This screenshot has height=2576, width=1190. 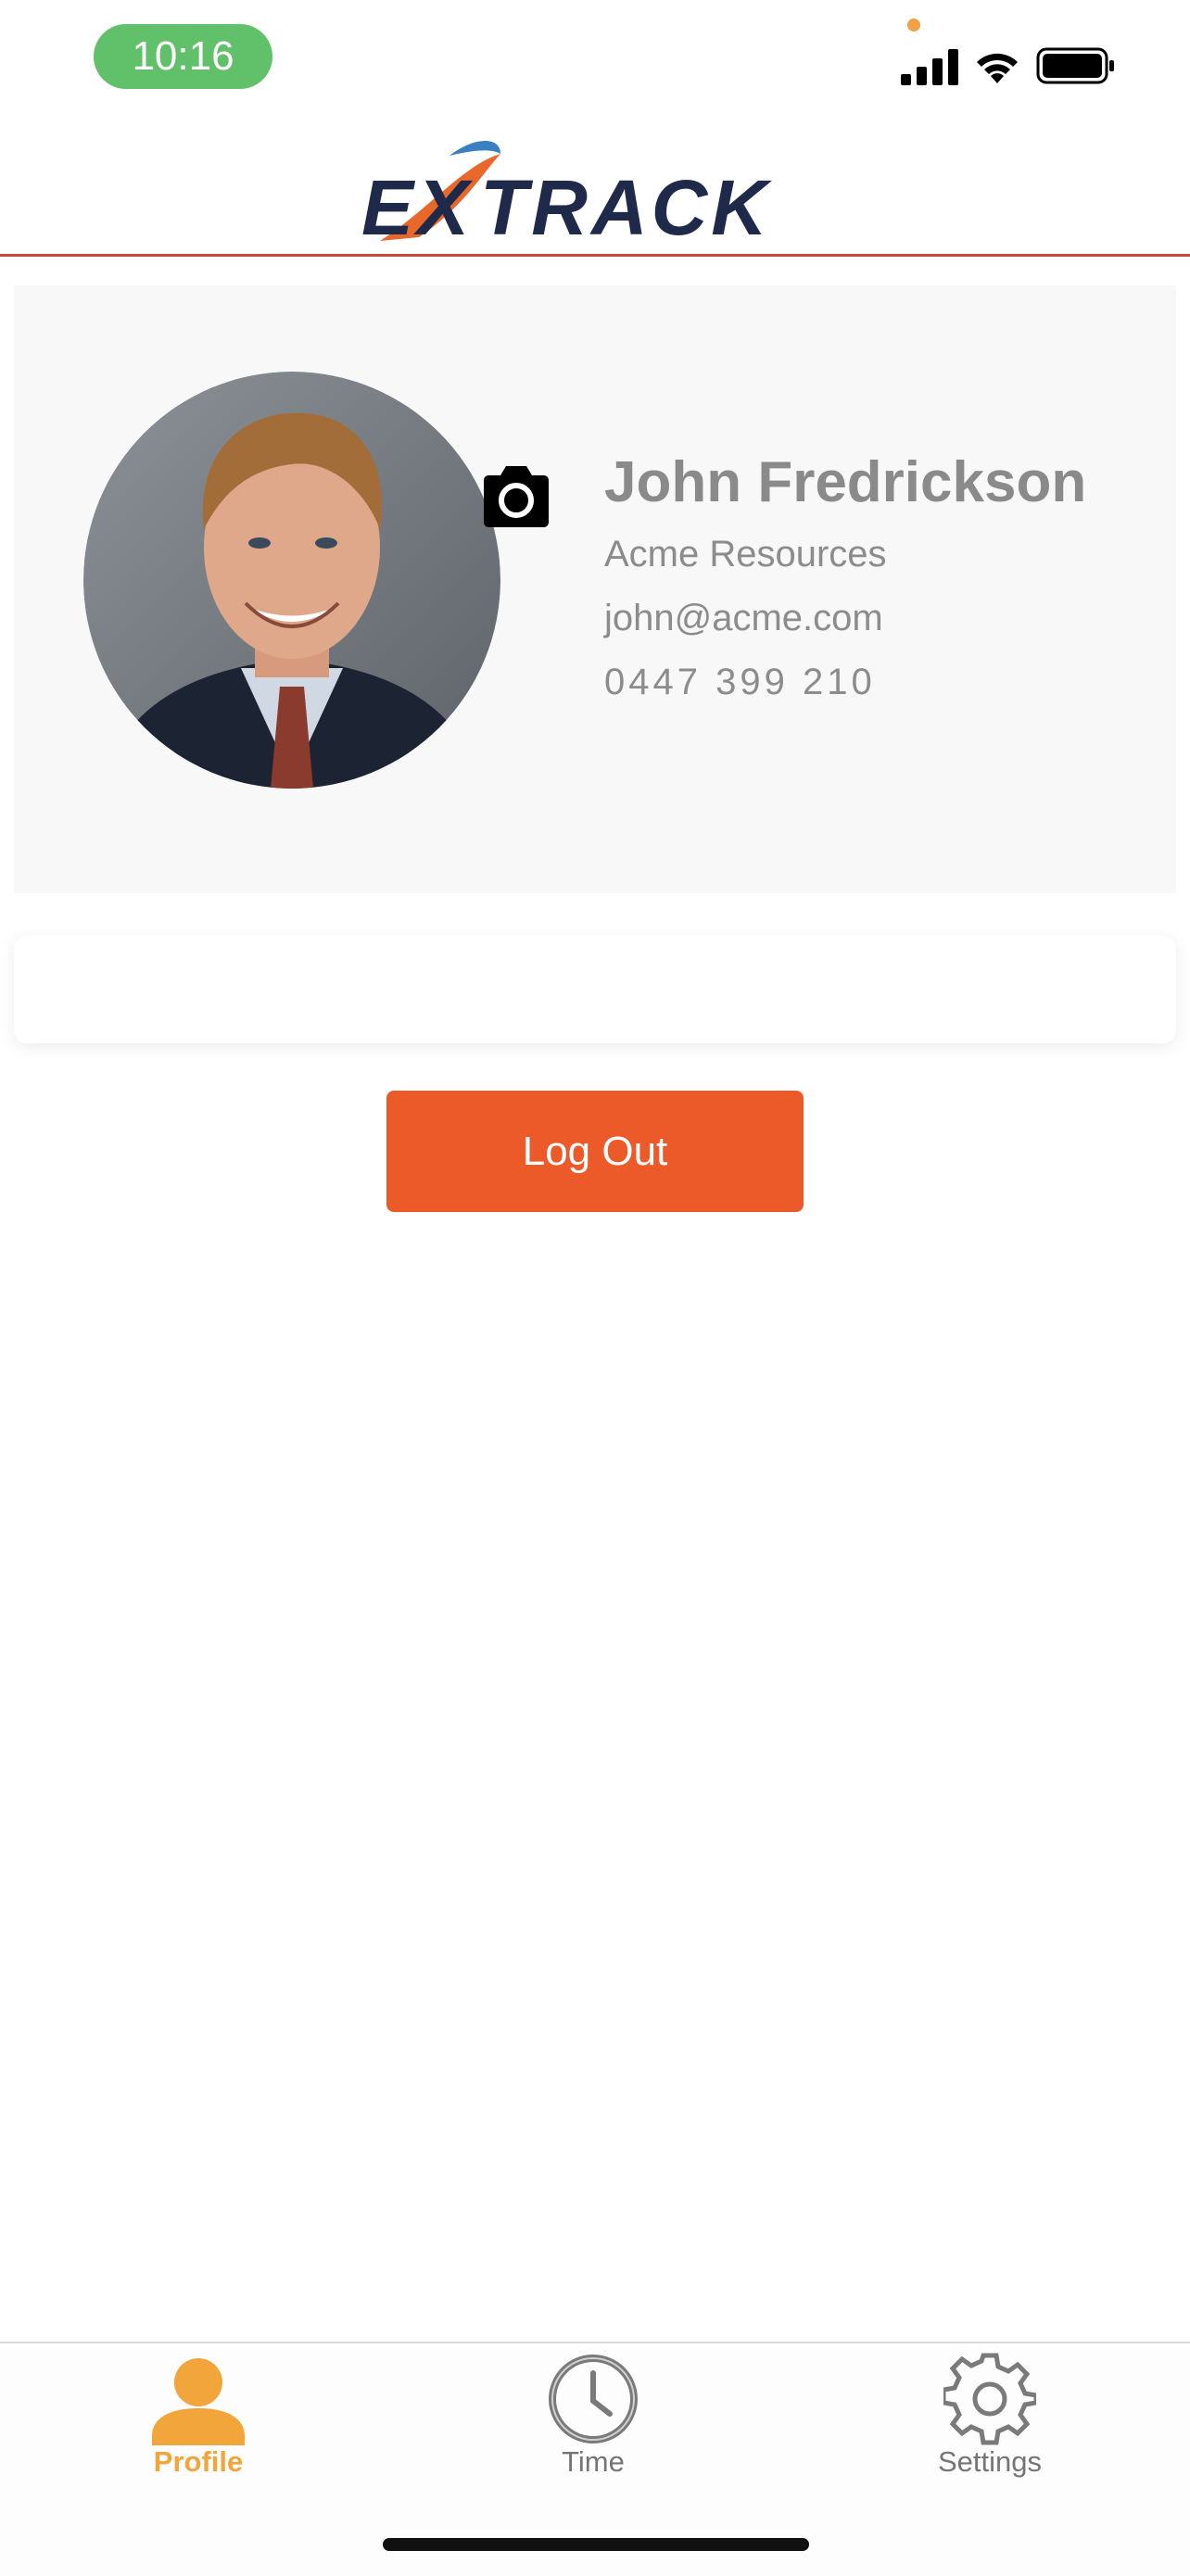 What do you see at coordinates (443, 206) in the screenshot?
I see `svg-text: X` at bounding box center [443, 206].